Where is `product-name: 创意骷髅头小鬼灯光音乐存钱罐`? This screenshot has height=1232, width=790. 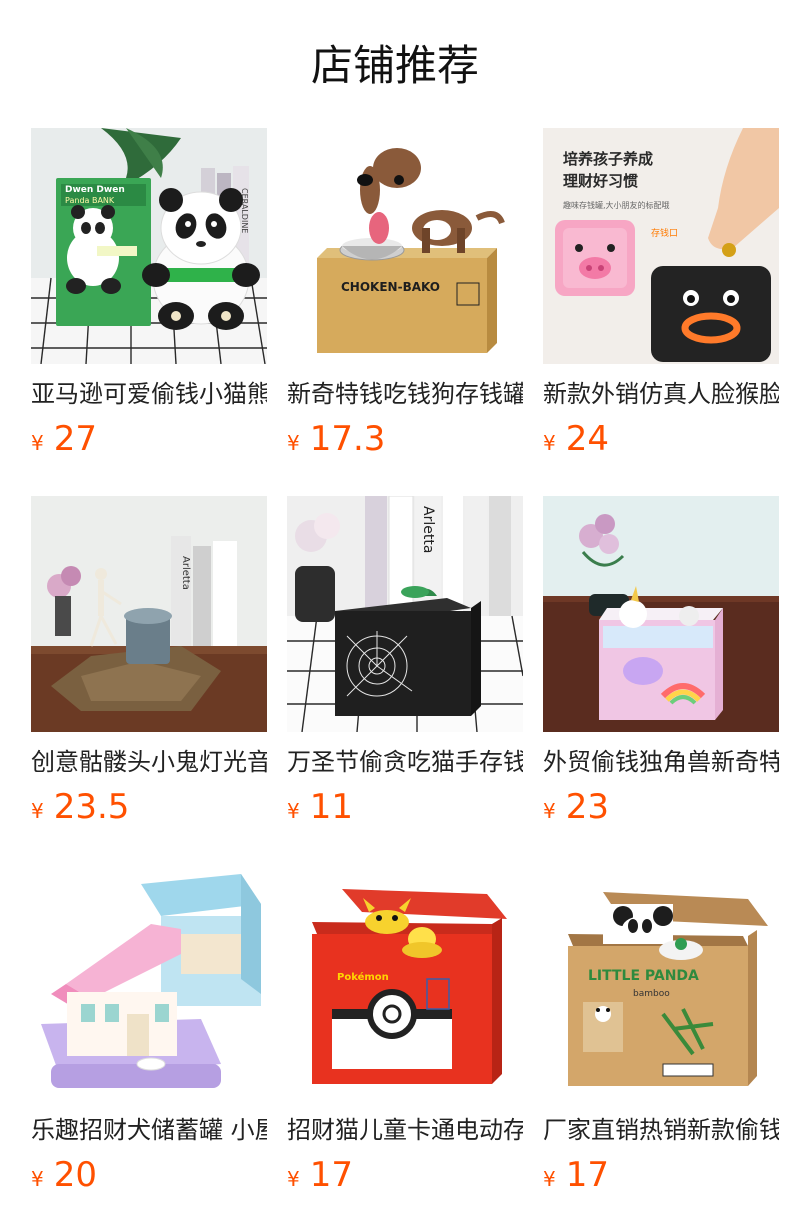
product-name: 创意骷髅头小鬼灯光音乐存钱罐 is located at coordinates (149, 762).